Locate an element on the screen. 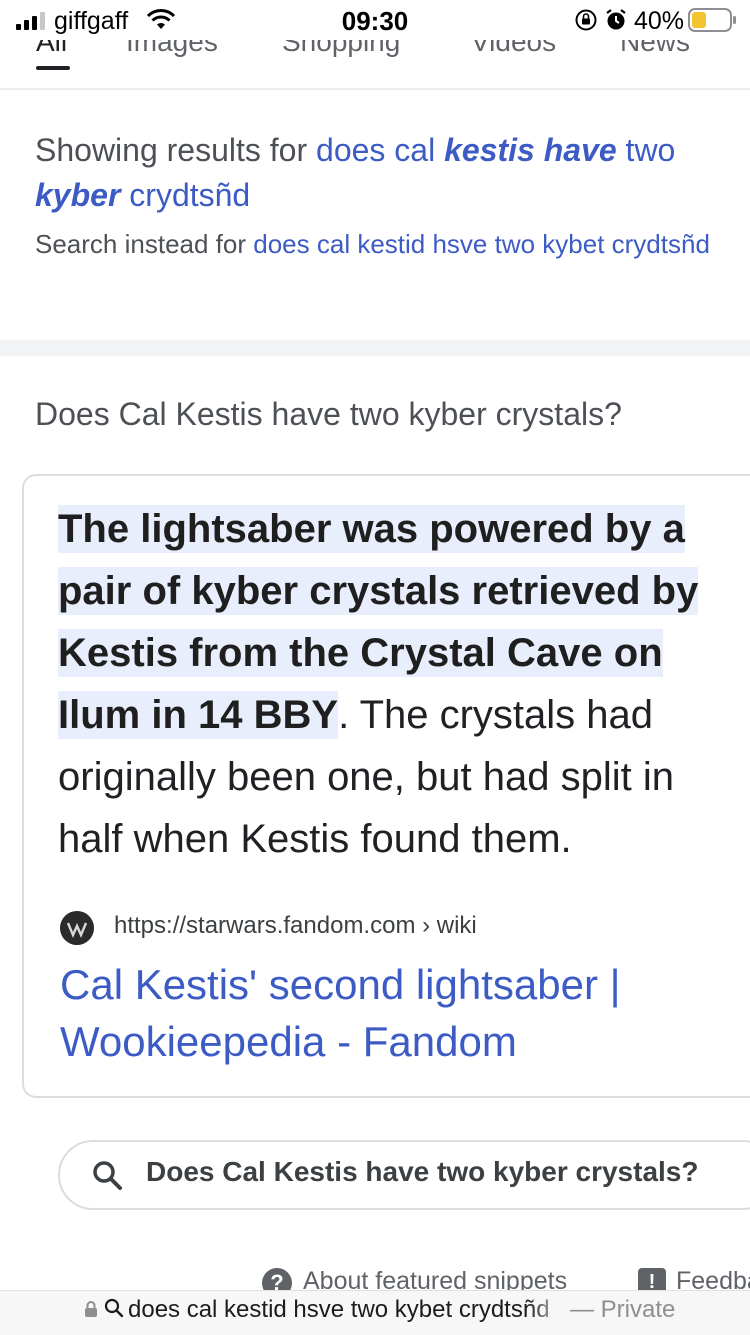 The image size is (750, 1335). corrected-query-part: does cal is located at coordinates (380, 150).